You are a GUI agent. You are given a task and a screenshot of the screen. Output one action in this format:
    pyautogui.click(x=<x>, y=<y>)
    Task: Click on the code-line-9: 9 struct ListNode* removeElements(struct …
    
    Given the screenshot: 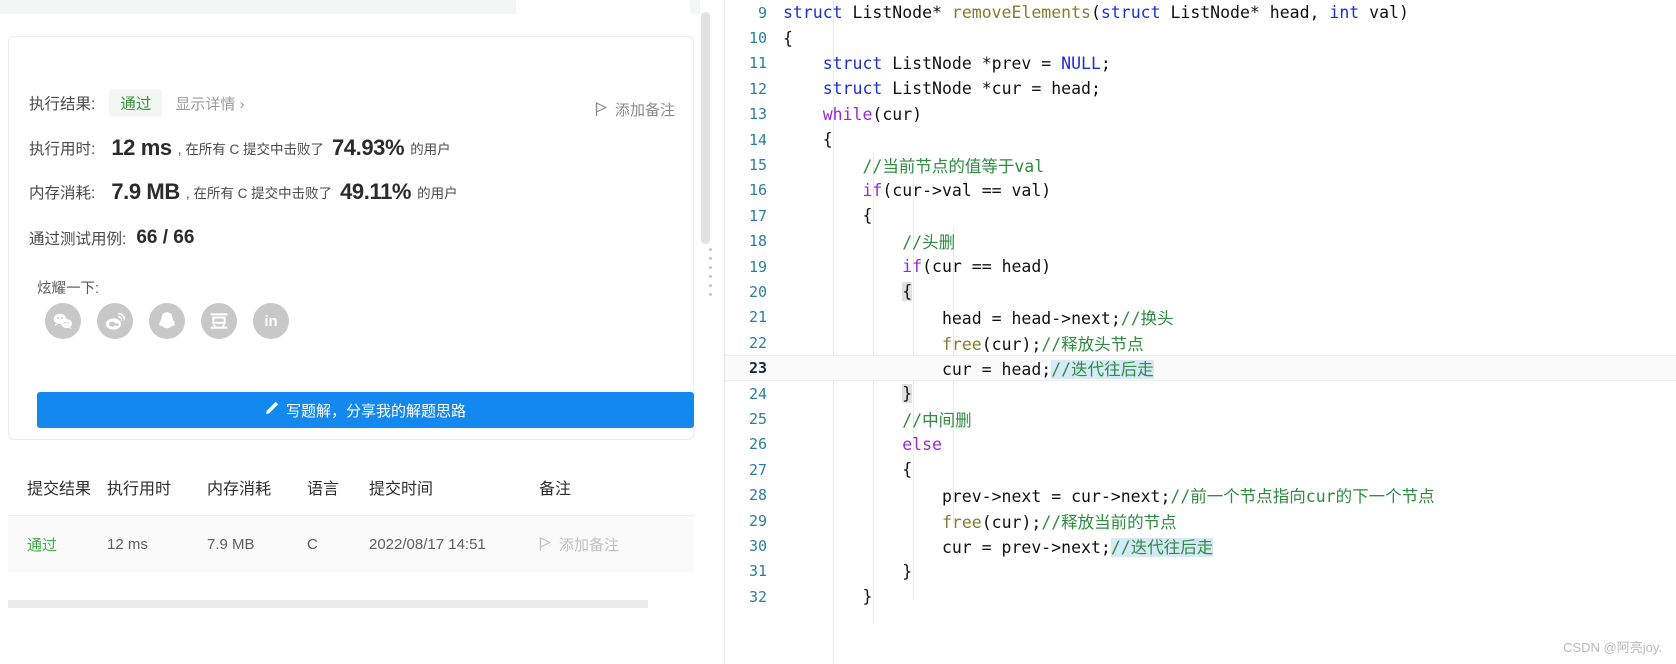 What is the action you would take?
    pyautogui.click(x=1200, y=12)
    